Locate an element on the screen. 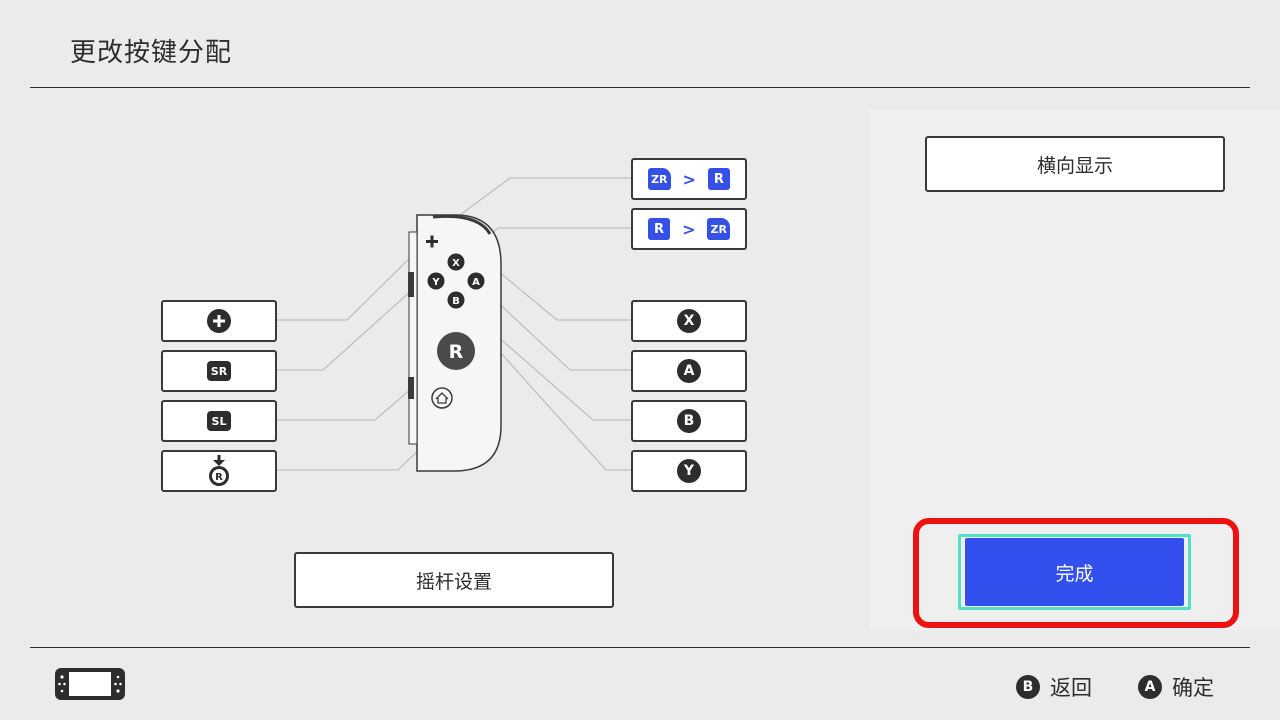 The width and height of the screenshot is (1280, 720). mapping-sl: SL is located at coordinates (219, 421).